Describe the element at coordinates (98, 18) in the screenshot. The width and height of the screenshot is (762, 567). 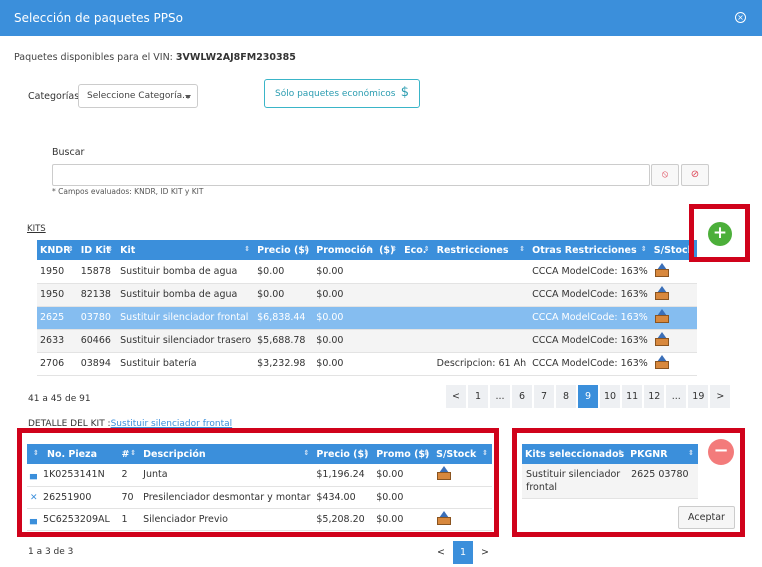
I see `dialog-title: Selección de paquetes PPSo` at that location.